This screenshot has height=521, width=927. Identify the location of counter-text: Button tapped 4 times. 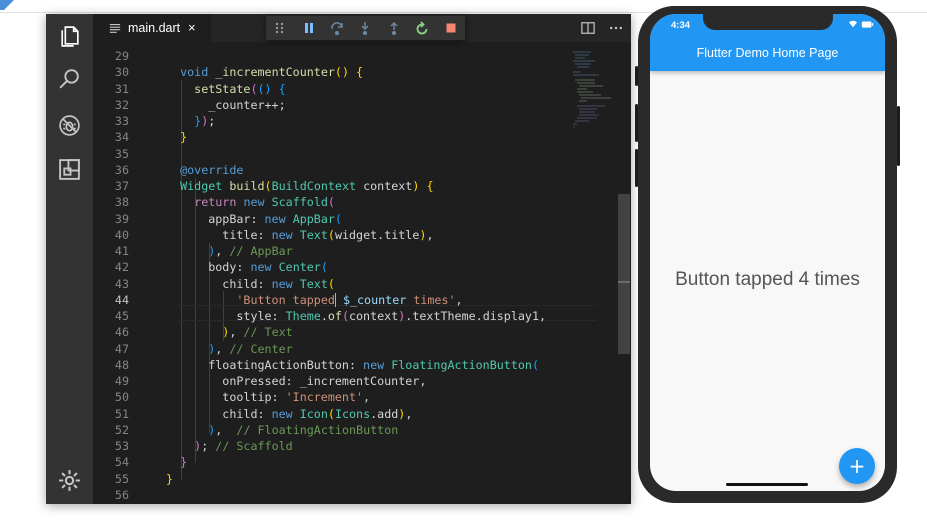
(767, 279).